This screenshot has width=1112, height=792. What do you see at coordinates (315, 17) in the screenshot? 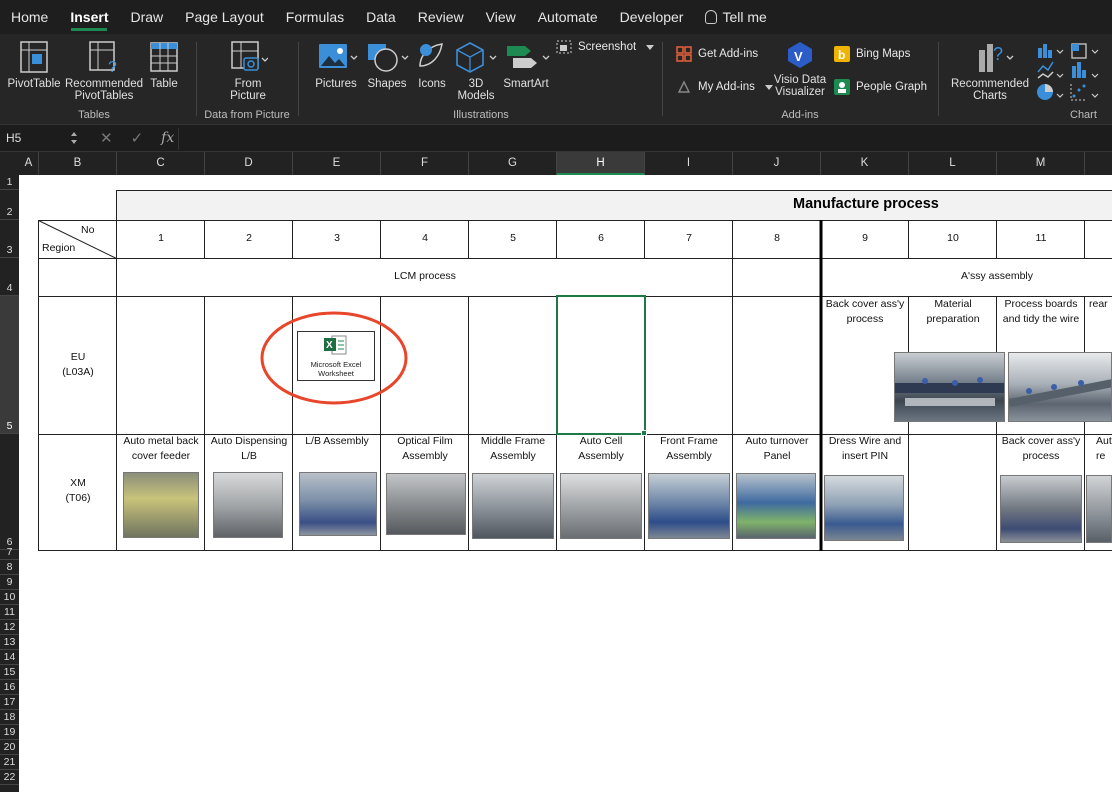
I see `tab-formulas: Formulas` at bounding box center [315, 17].